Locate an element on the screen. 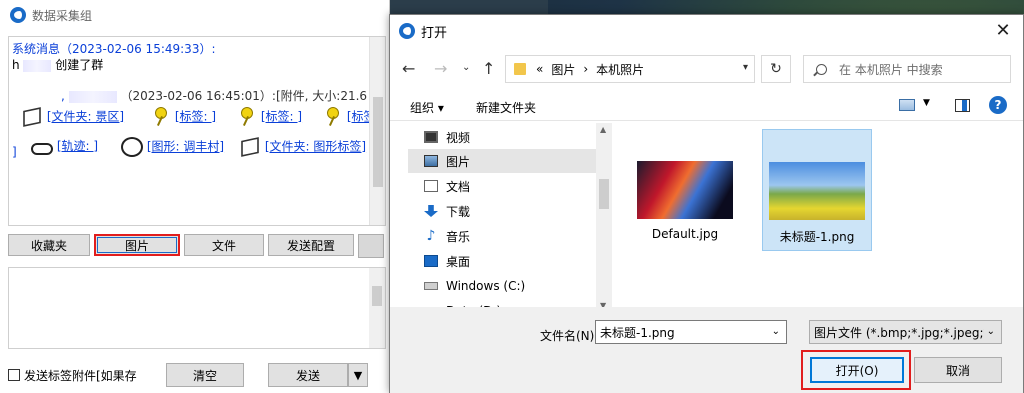 The width and height of the screenshot is (1024, 393). breadcrumb-item: 图片 is located at coordinates (563, 69).